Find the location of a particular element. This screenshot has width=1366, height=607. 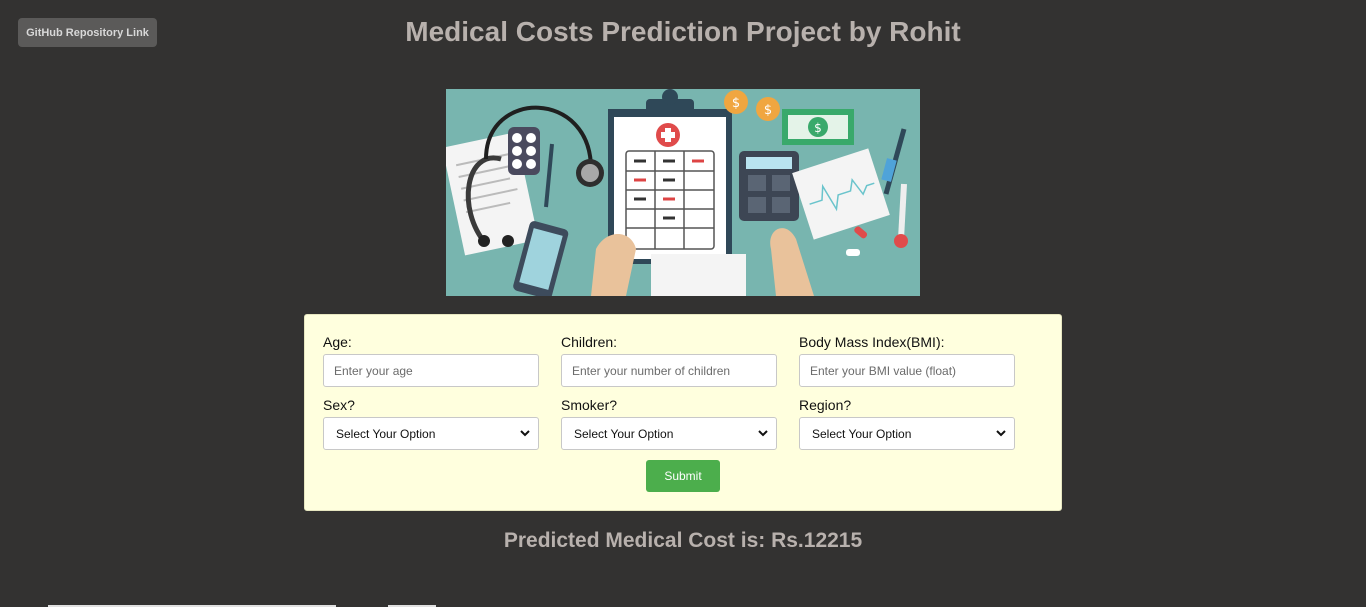

hero-illustration: $ $ $ is located at coordinates (683, 192).